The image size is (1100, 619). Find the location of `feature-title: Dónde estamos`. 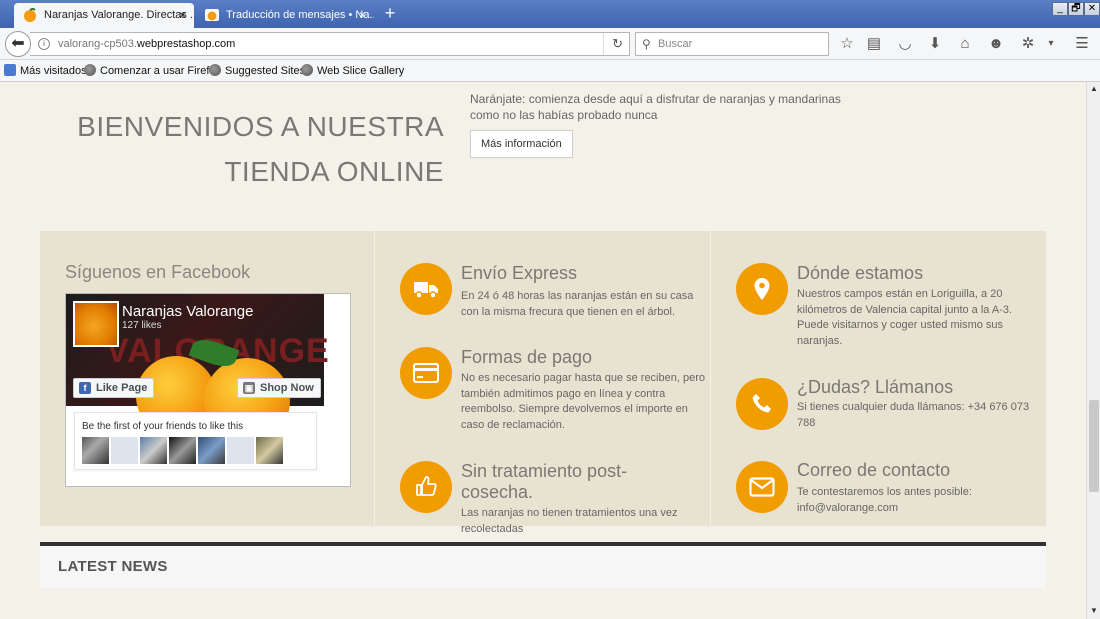

feature-title: Dónde estamos is located at coordinates (860, 273).